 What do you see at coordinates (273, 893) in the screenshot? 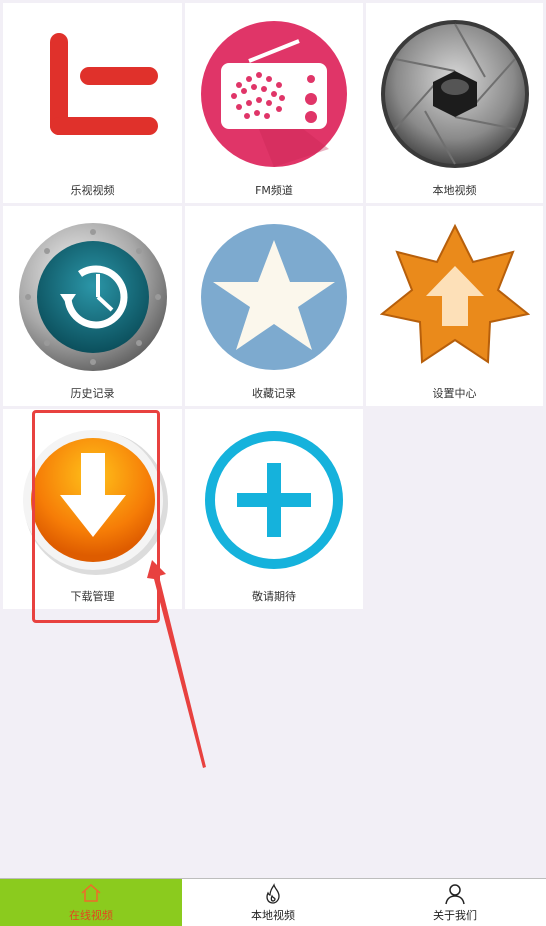
I see `flame-icon` at bounding box center [273, 893].